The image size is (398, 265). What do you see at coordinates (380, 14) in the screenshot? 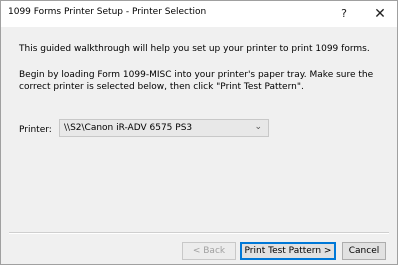
I see `close-icon: ✕` at bounding box center [380, 14].